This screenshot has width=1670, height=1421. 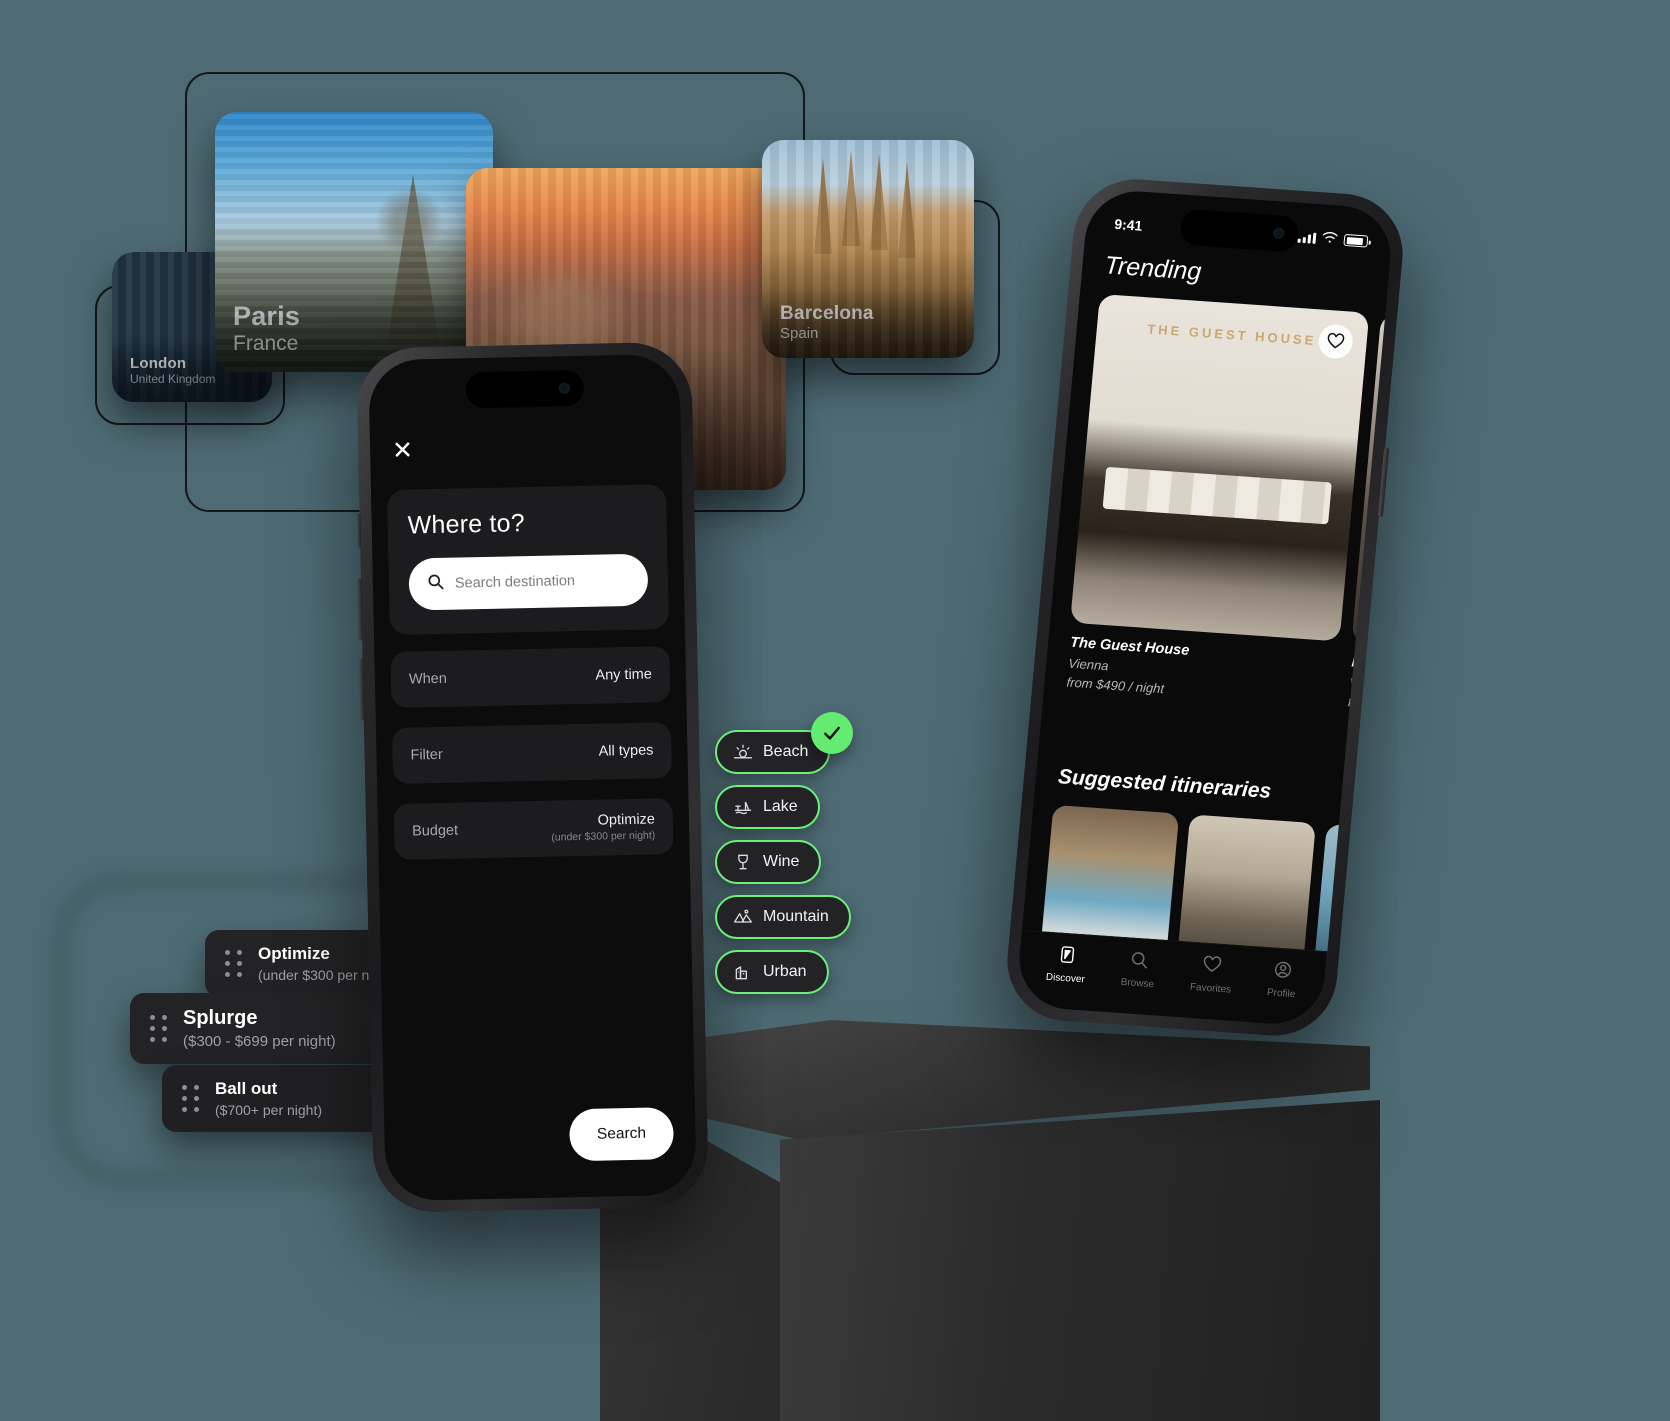 I want to click on where-to-panel: Where to? Search destination, so click(x=527, y=559).